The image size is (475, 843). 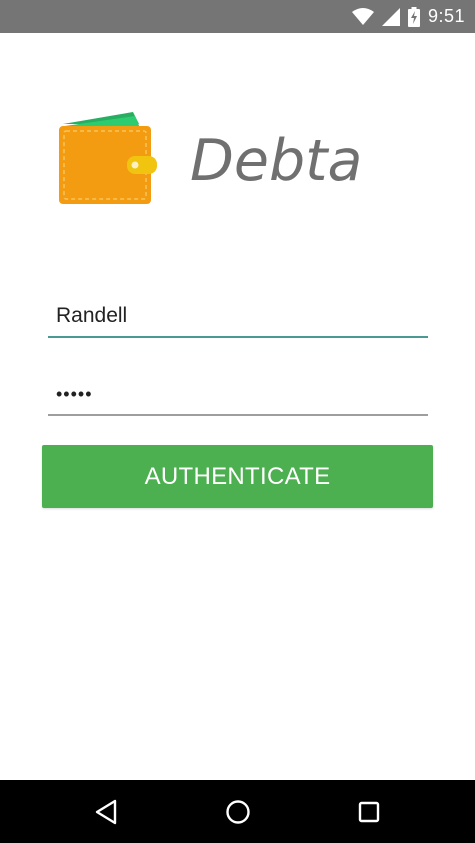 I want to click on wifi-icon, so click(x=362, y=16).